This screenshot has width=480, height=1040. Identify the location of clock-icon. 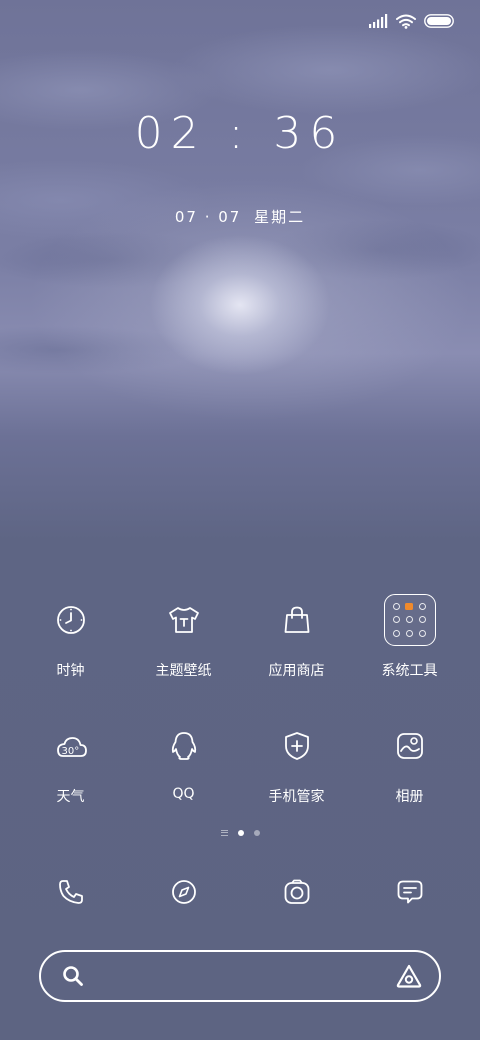
(71, 620).